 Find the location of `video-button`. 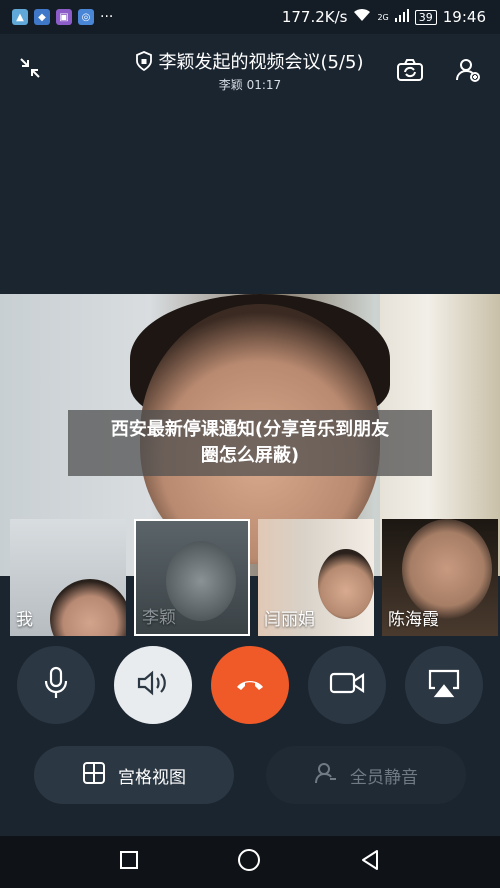

video-button is located at coordinates (347, 685).